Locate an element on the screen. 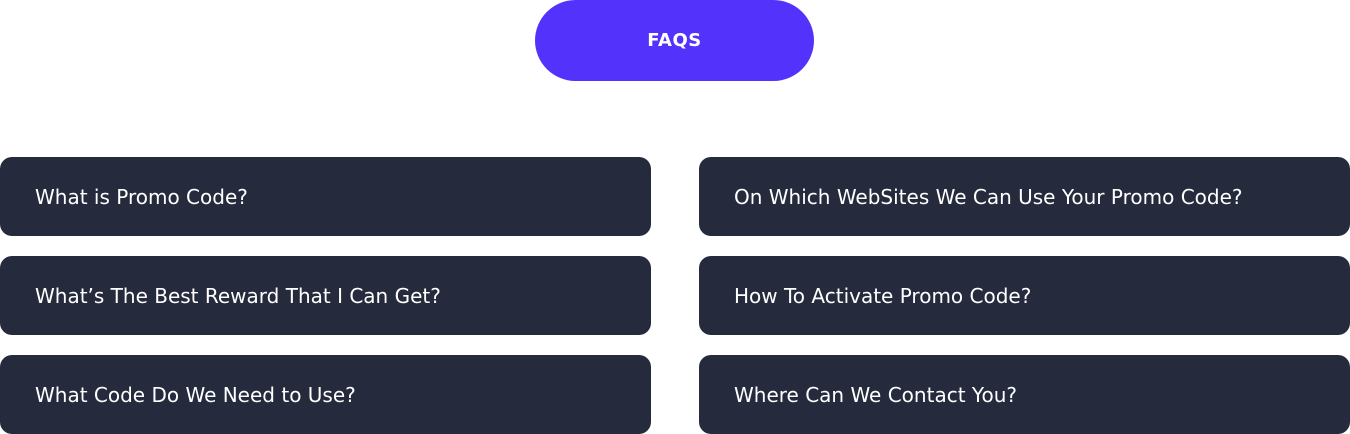  faq-question: Where Can We Contact You? is located at coordinates (875, 394).